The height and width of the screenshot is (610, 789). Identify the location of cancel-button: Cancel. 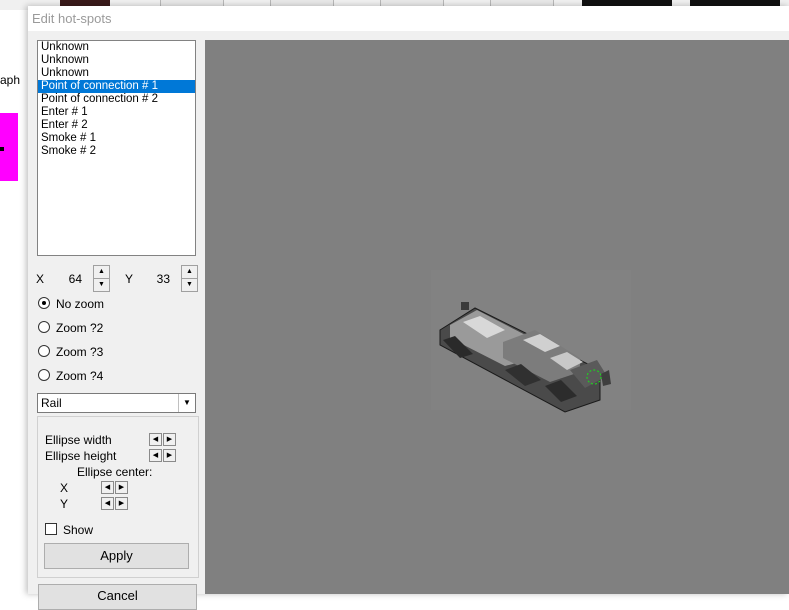
(117, 597).